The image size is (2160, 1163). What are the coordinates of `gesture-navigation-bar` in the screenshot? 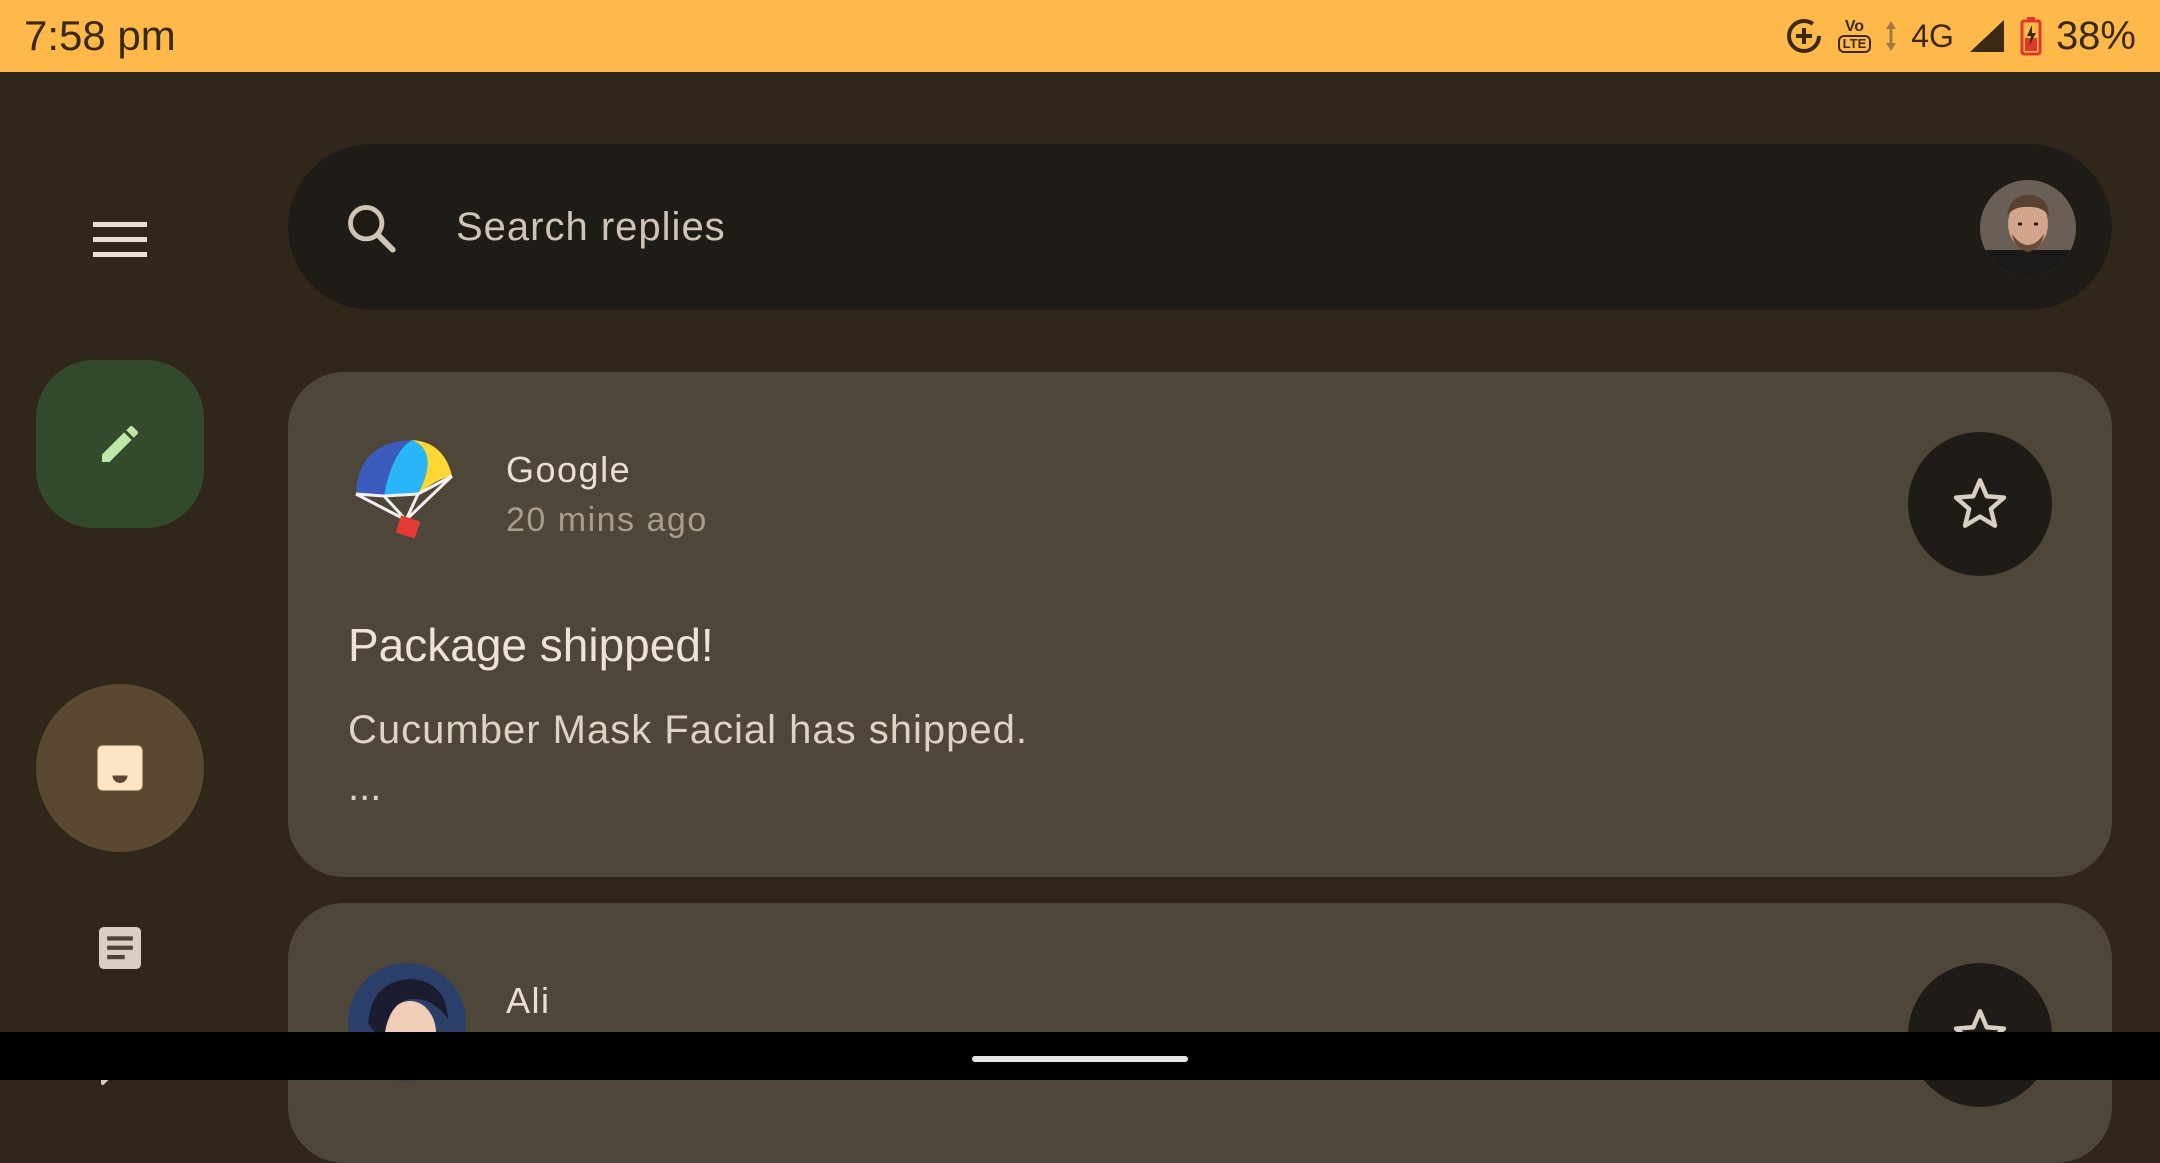 It's located at (1080, 1056).